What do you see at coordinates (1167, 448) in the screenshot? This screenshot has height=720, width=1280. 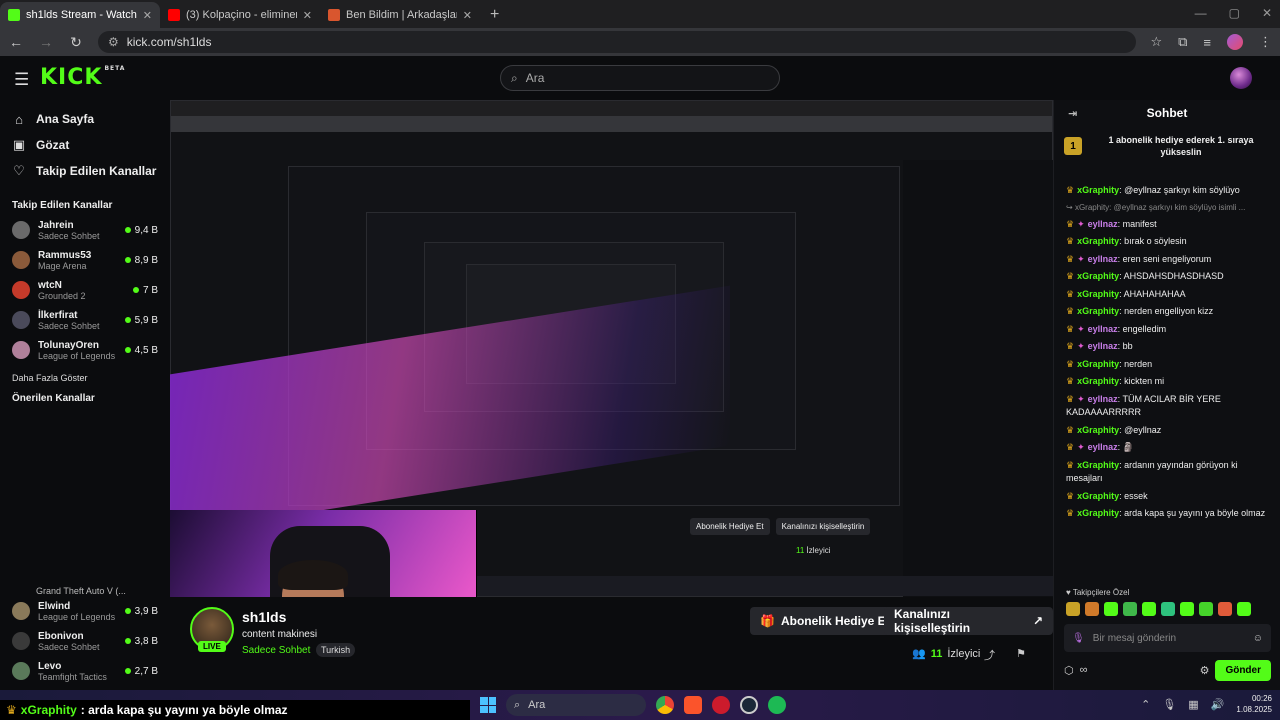 I see `chat-message: ♛ ✦ eyllnaz: 🗿` at bounding box center [1167, 448].